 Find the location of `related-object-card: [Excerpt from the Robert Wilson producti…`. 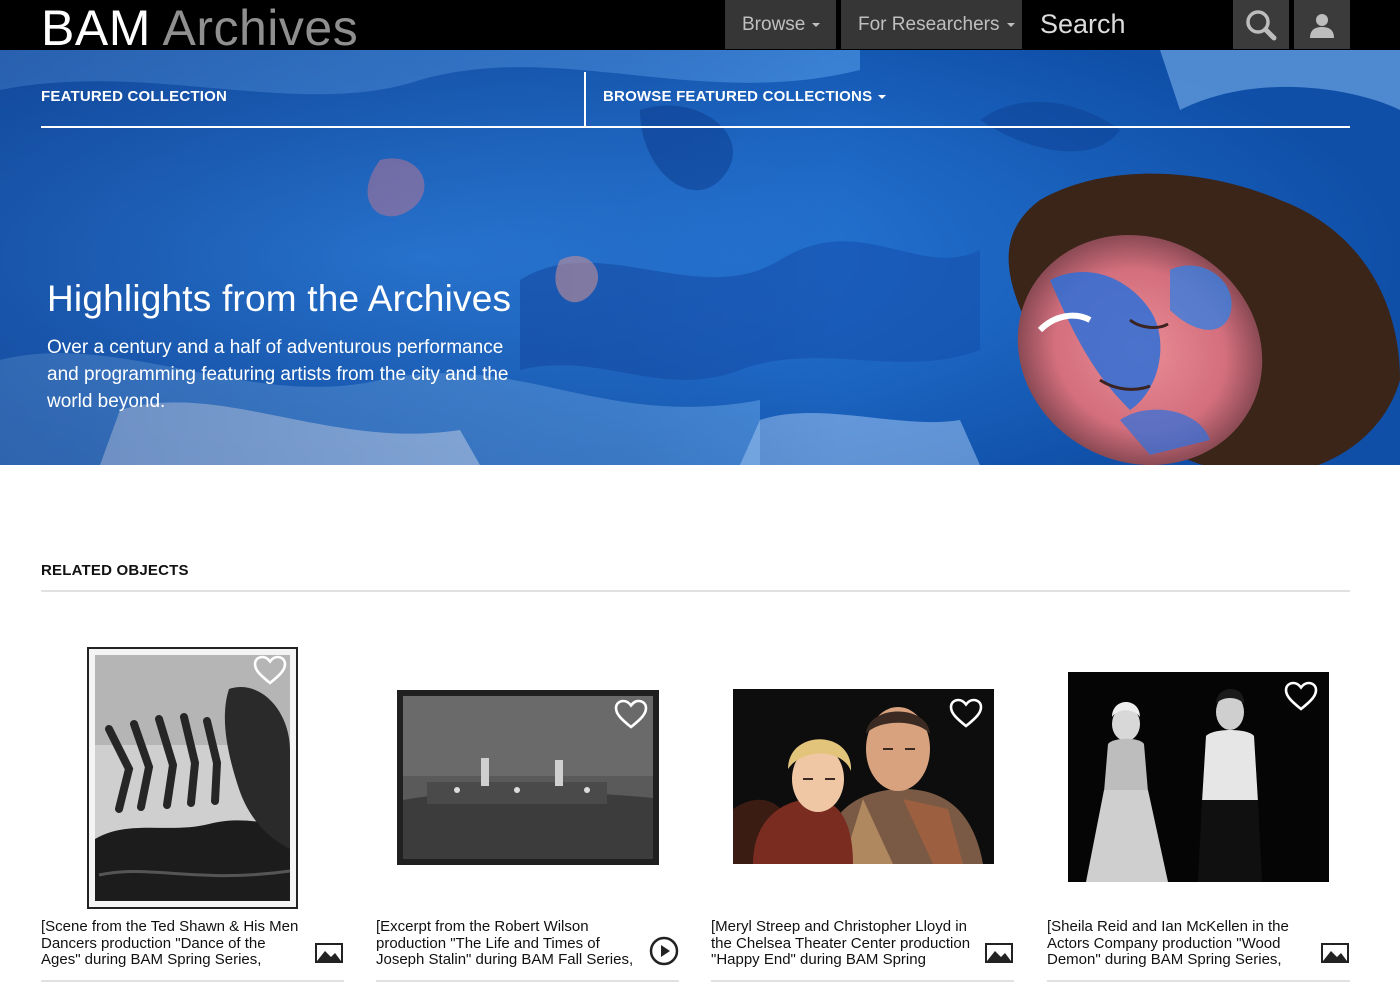

related-object-card: [Excerpt from the Robert Wilson producti… is located at coordinates (527, 806).